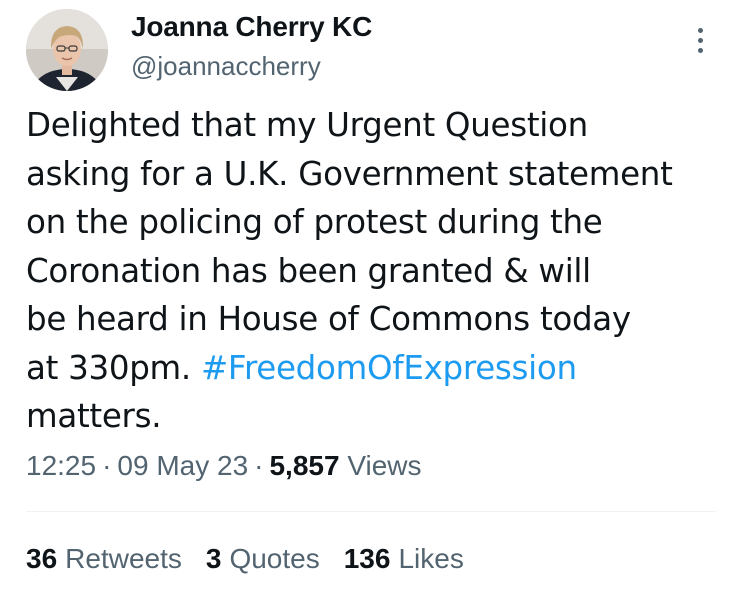 Image resolution: width=741 pixels, height=600 pixels. Describe the element at coordinates (314, 222) in the screenshot. I see `tweet-text-line: on the policing of protest during the` at that location.